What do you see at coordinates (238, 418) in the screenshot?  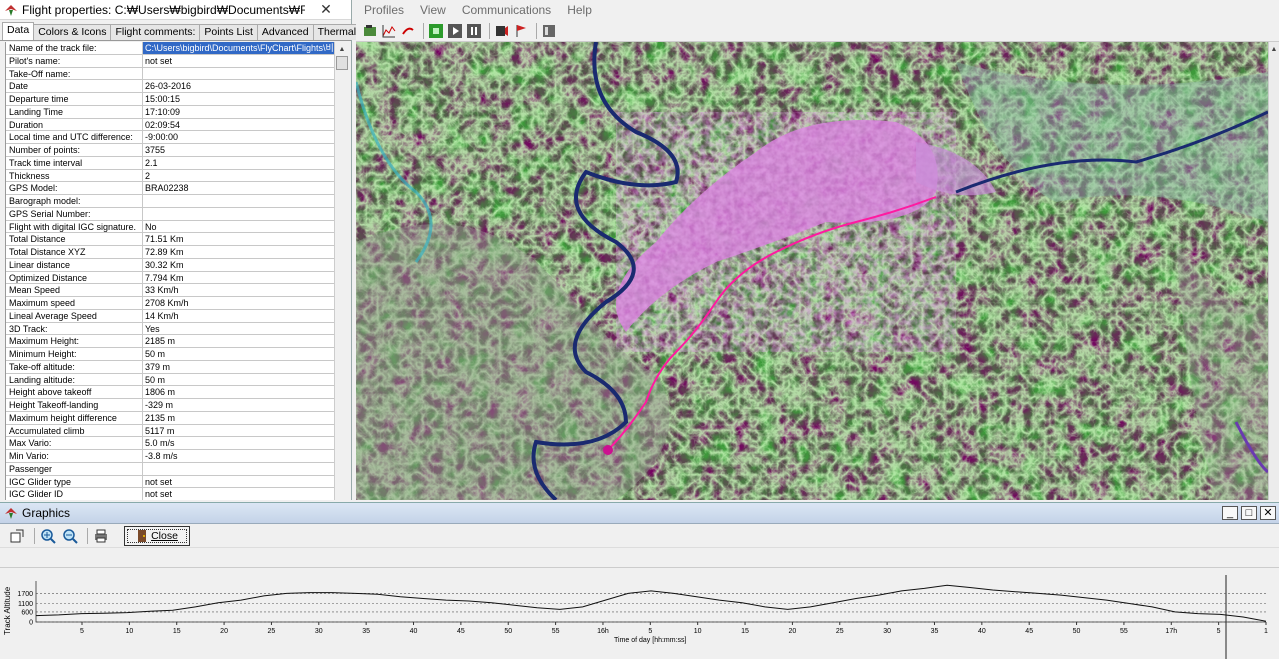 I see `property-value: 2135 m` at bounding box center [238, 418].